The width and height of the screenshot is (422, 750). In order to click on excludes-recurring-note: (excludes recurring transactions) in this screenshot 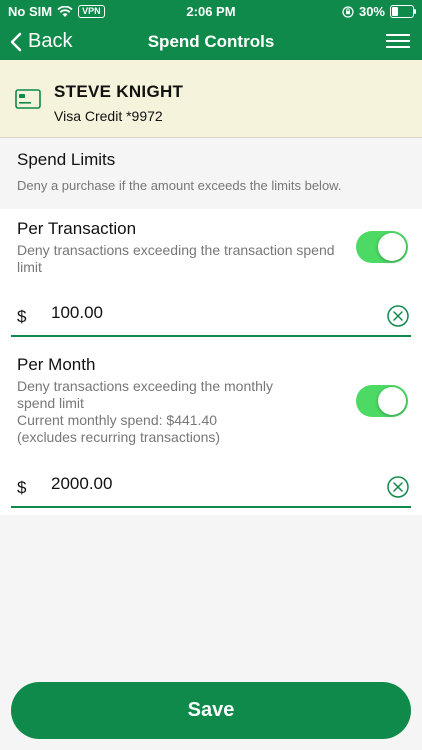, I will do `click(119, 437)`.